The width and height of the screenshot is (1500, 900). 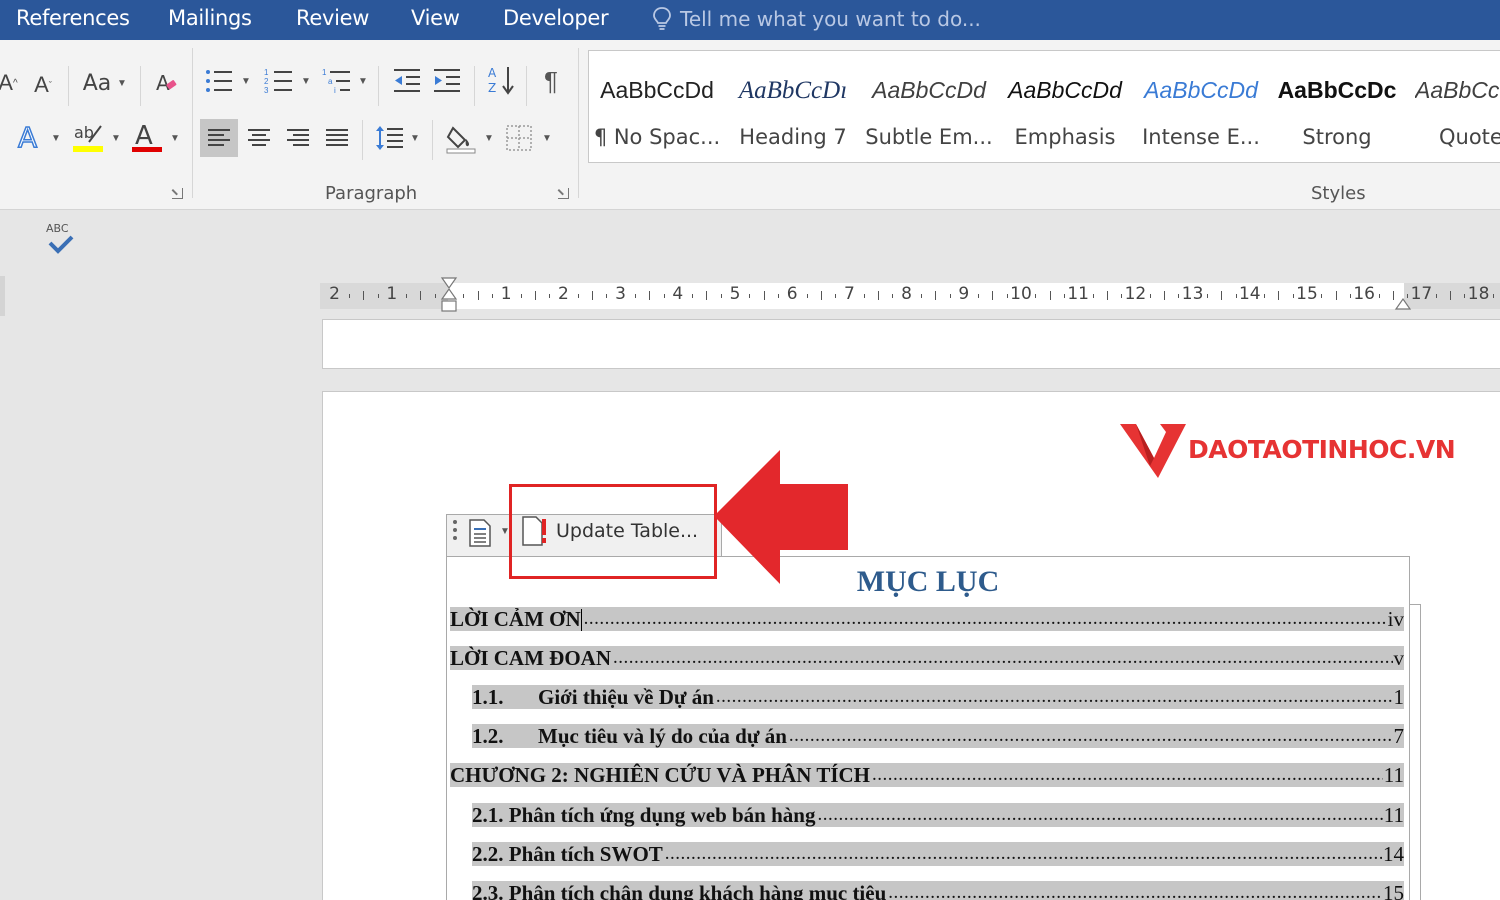 I want to click on indent-marker-icon, so click(x=449, y=299).